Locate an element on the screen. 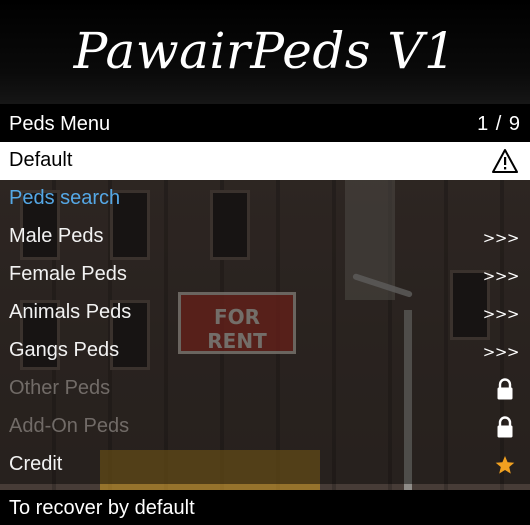  footer-text: To recover by default is located at coordinates (102, 508).